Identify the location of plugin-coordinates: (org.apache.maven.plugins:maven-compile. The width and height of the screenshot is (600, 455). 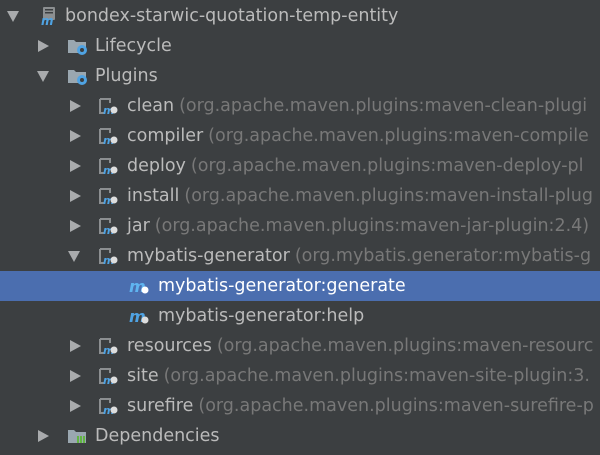
(398, 136).